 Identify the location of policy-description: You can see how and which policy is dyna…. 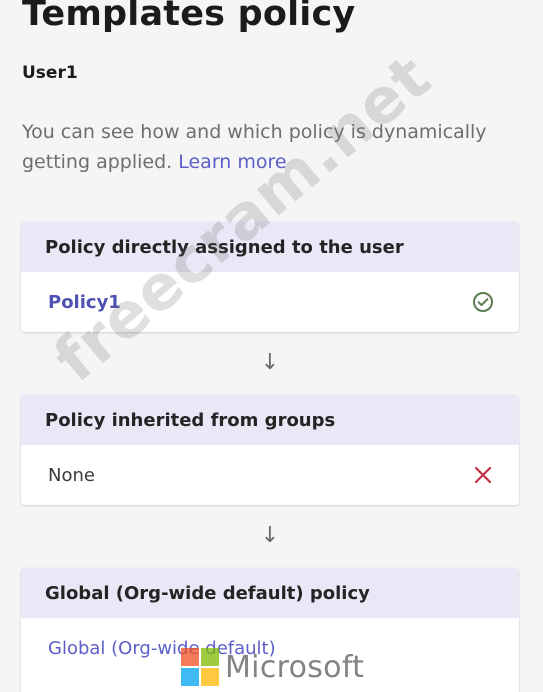
(274, 147).